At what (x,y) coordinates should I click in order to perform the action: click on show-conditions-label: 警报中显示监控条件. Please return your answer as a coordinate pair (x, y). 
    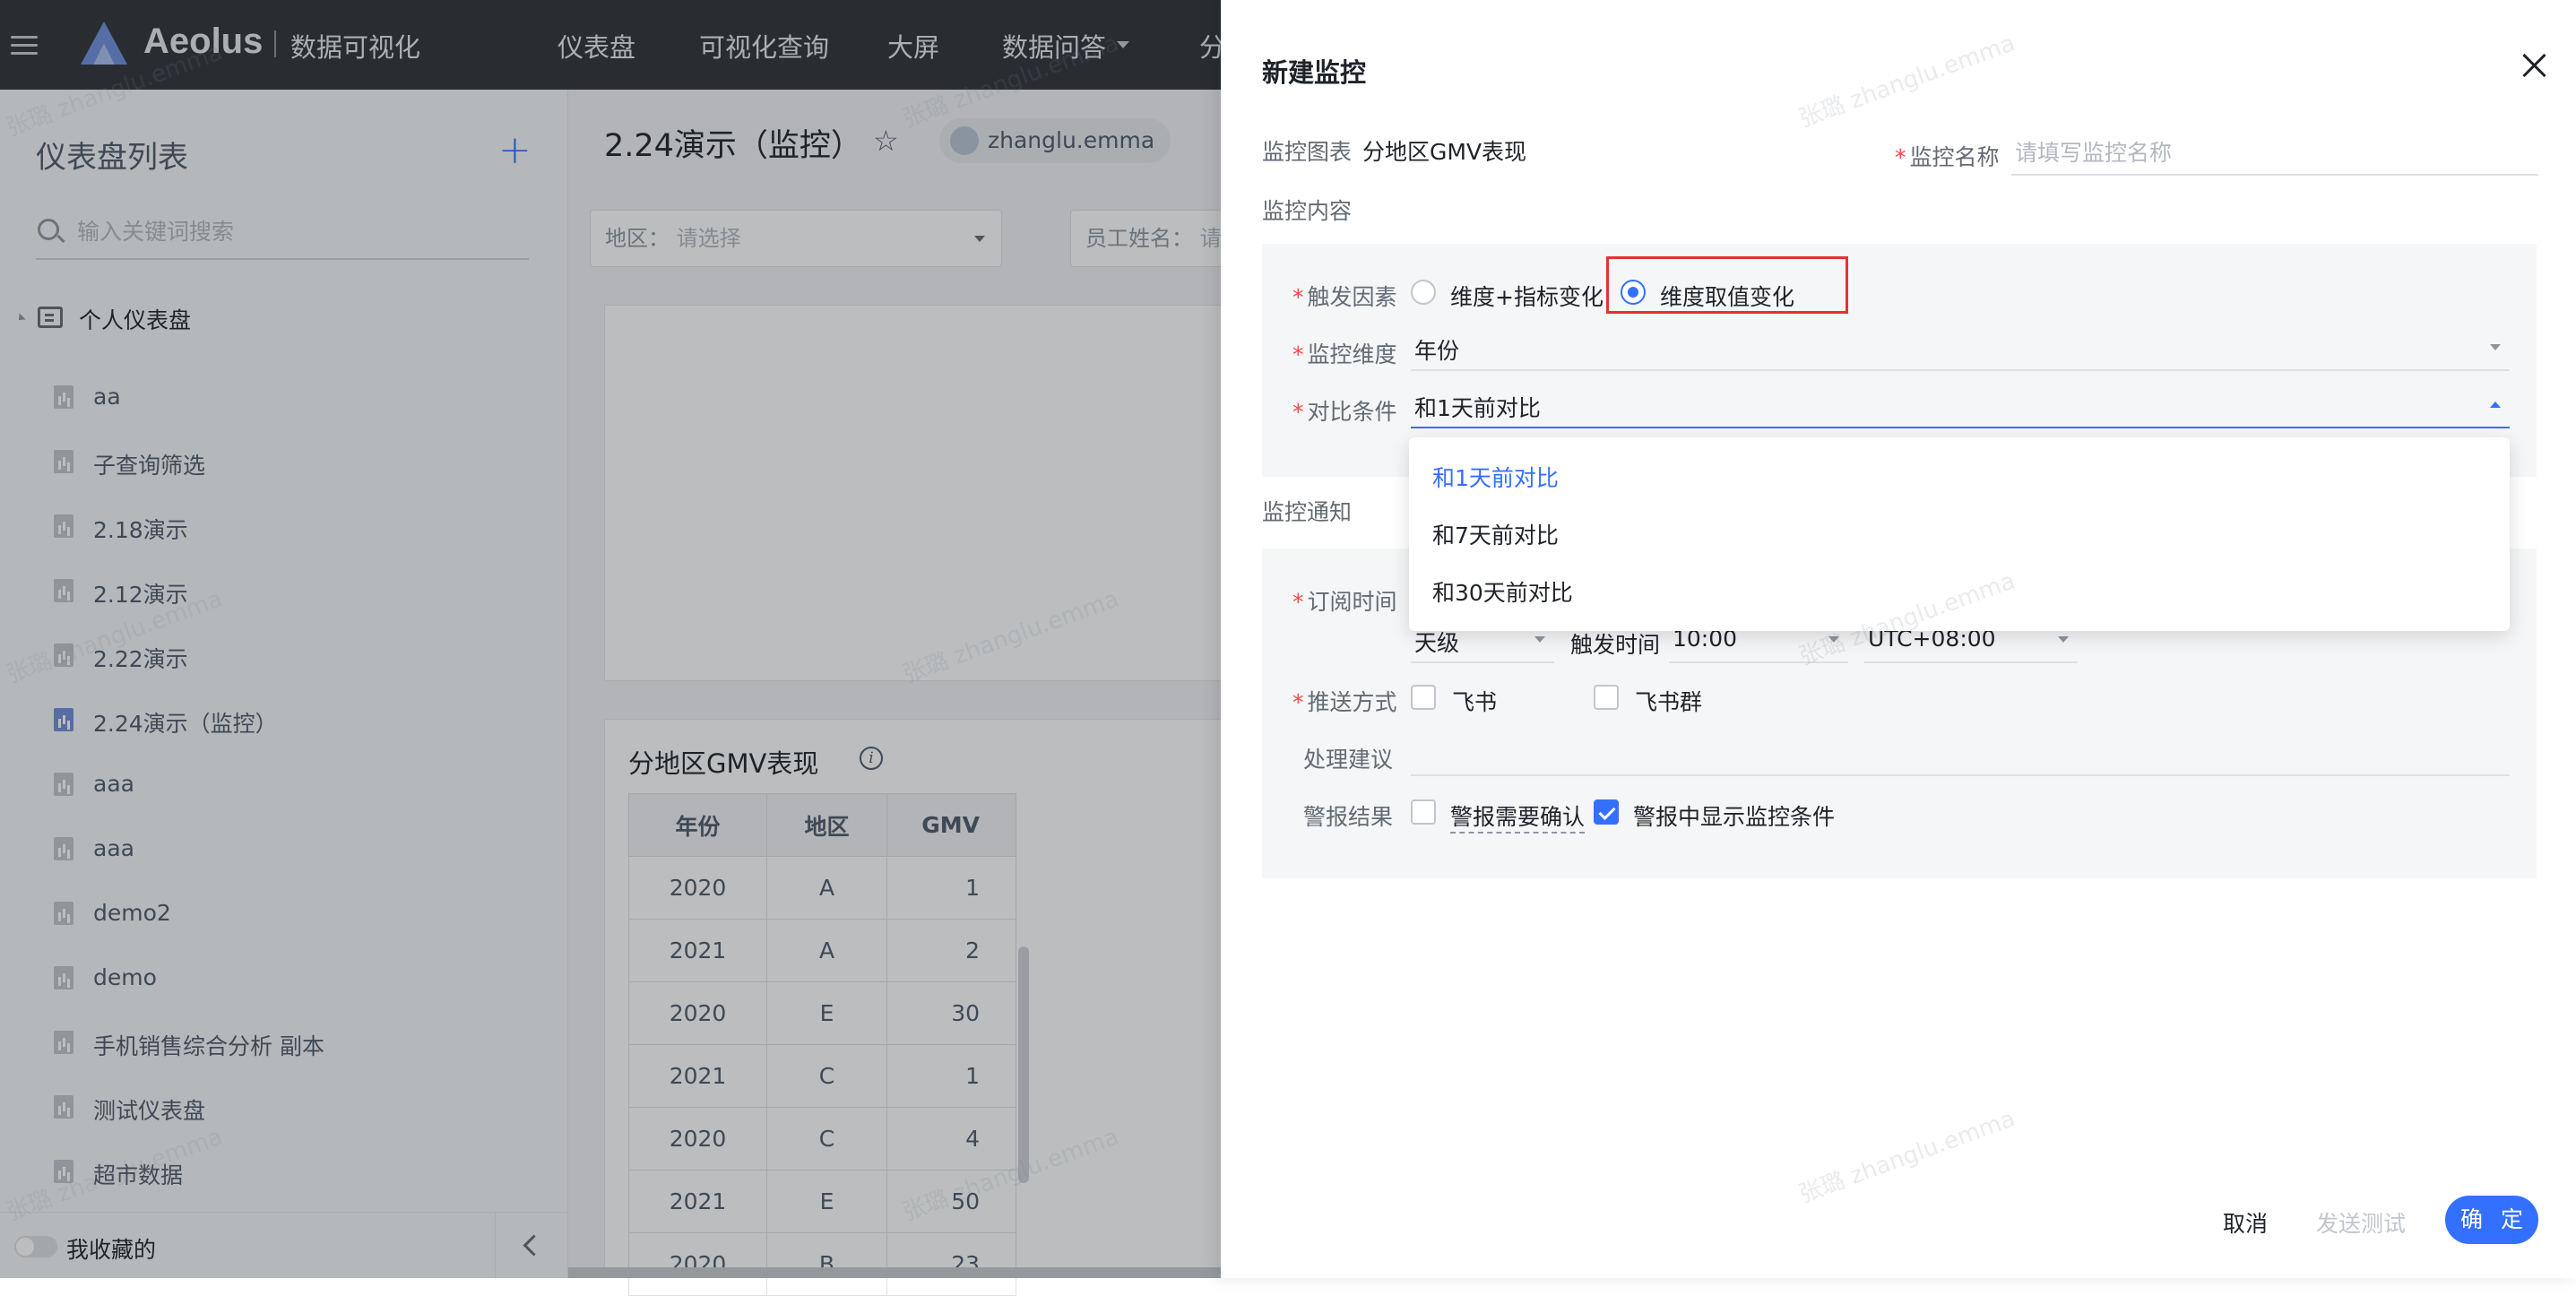
    Looking at the image, I should click on (1734, 817).